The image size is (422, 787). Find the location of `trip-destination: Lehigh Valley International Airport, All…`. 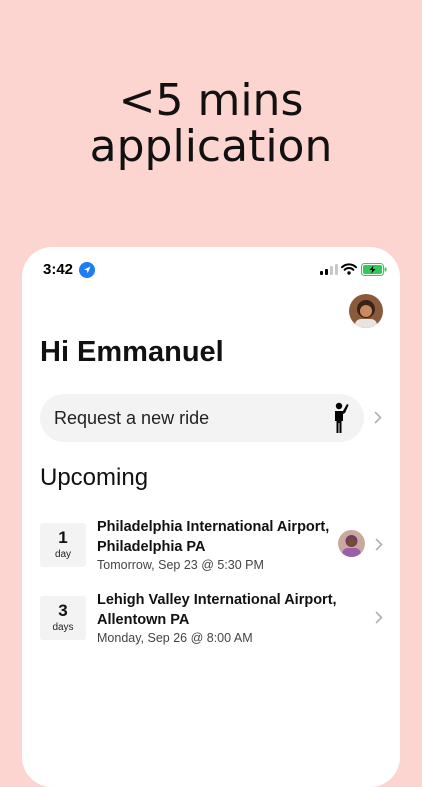

trip-destination: Lehigh Valley International Airport, All… is located at coordinates (217, 610).